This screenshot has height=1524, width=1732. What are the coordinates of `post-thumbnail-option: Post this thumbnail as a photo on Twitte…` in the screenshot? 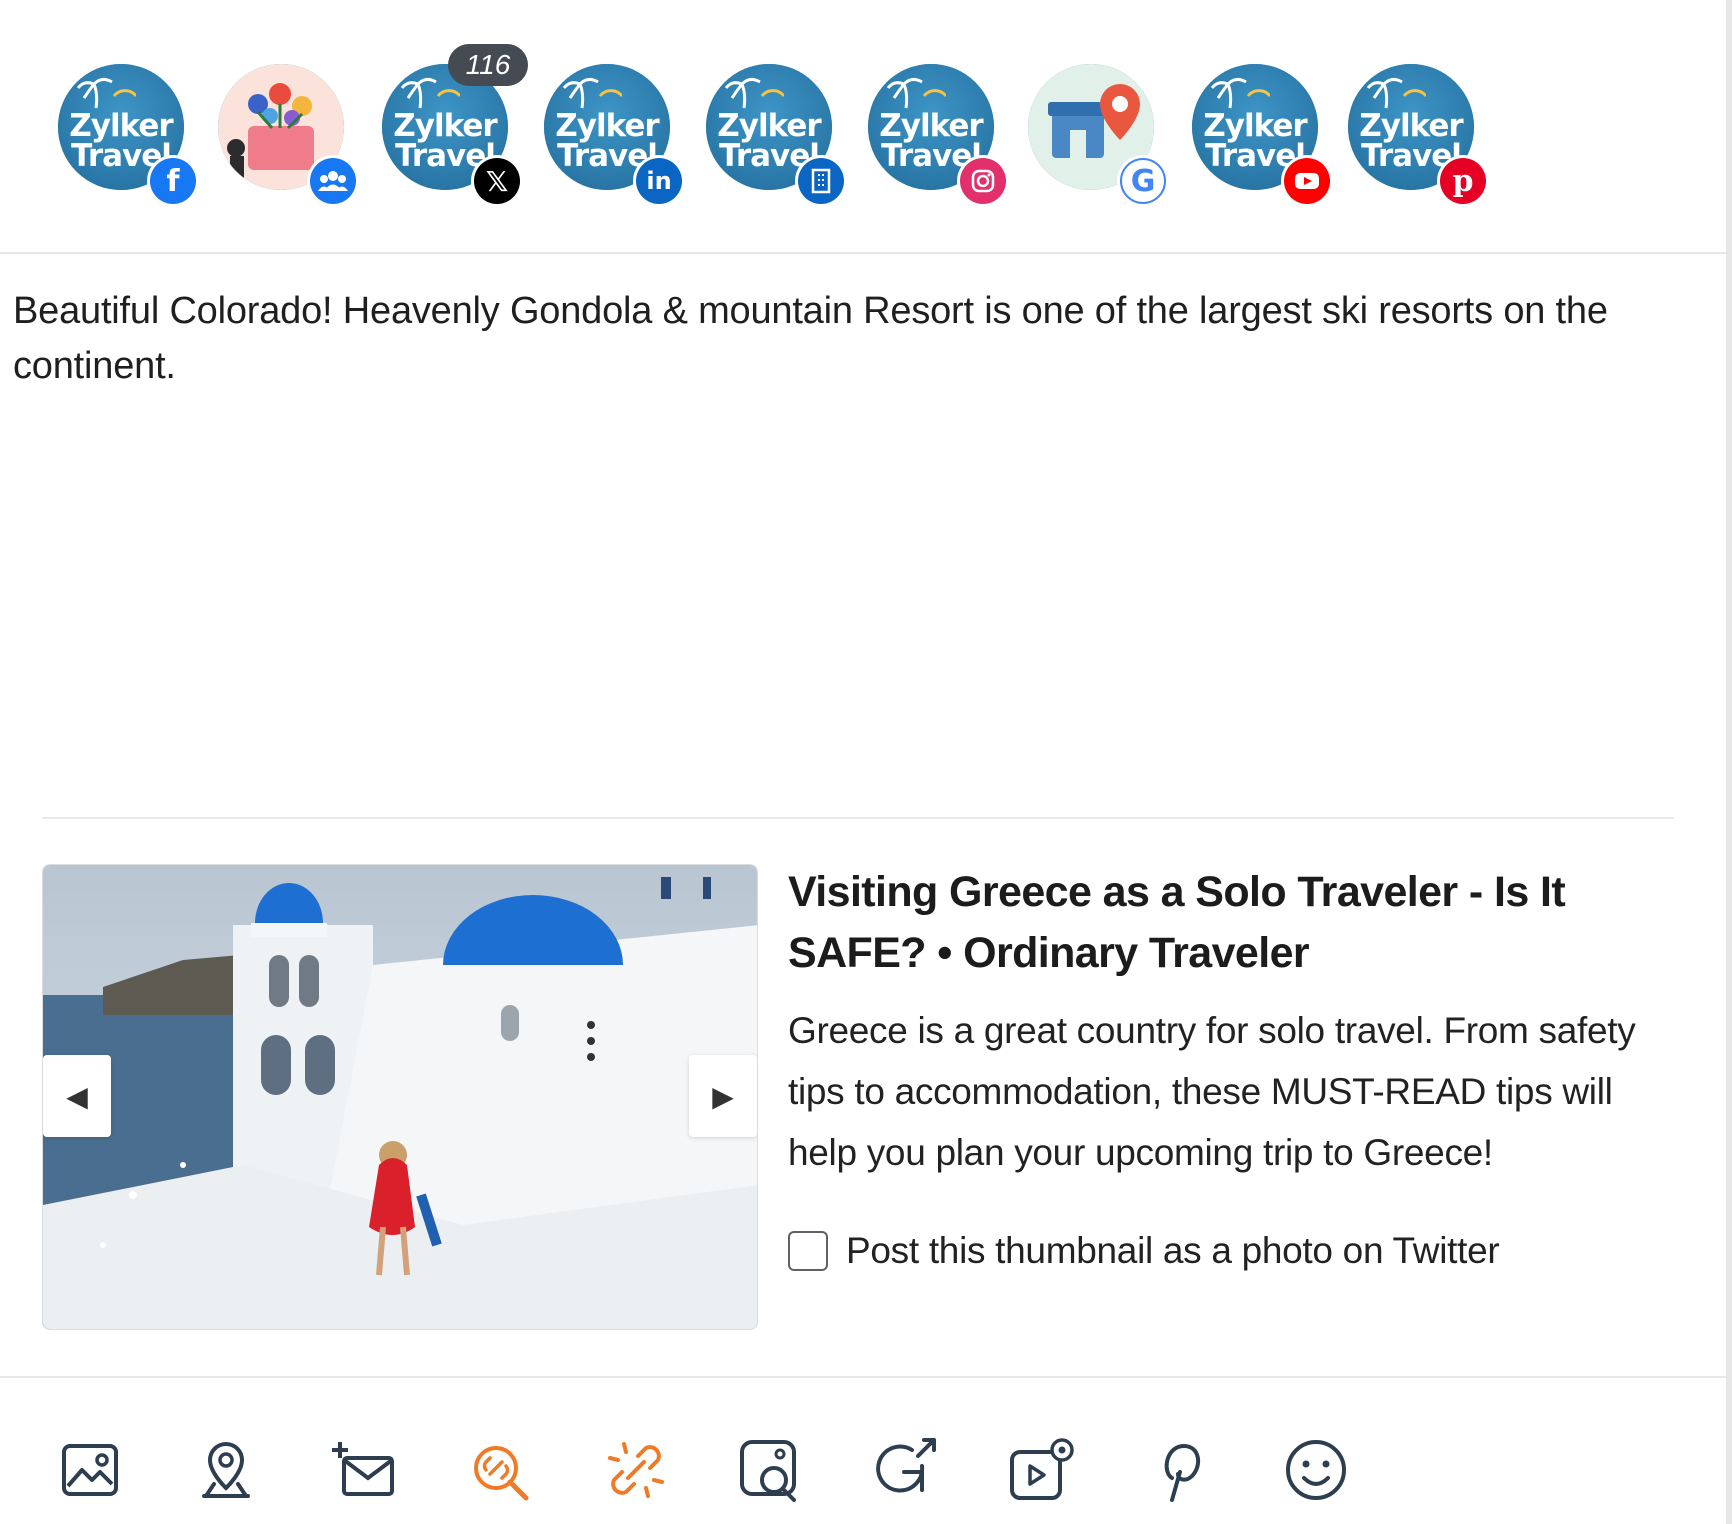 It's located at (1144, 1251).